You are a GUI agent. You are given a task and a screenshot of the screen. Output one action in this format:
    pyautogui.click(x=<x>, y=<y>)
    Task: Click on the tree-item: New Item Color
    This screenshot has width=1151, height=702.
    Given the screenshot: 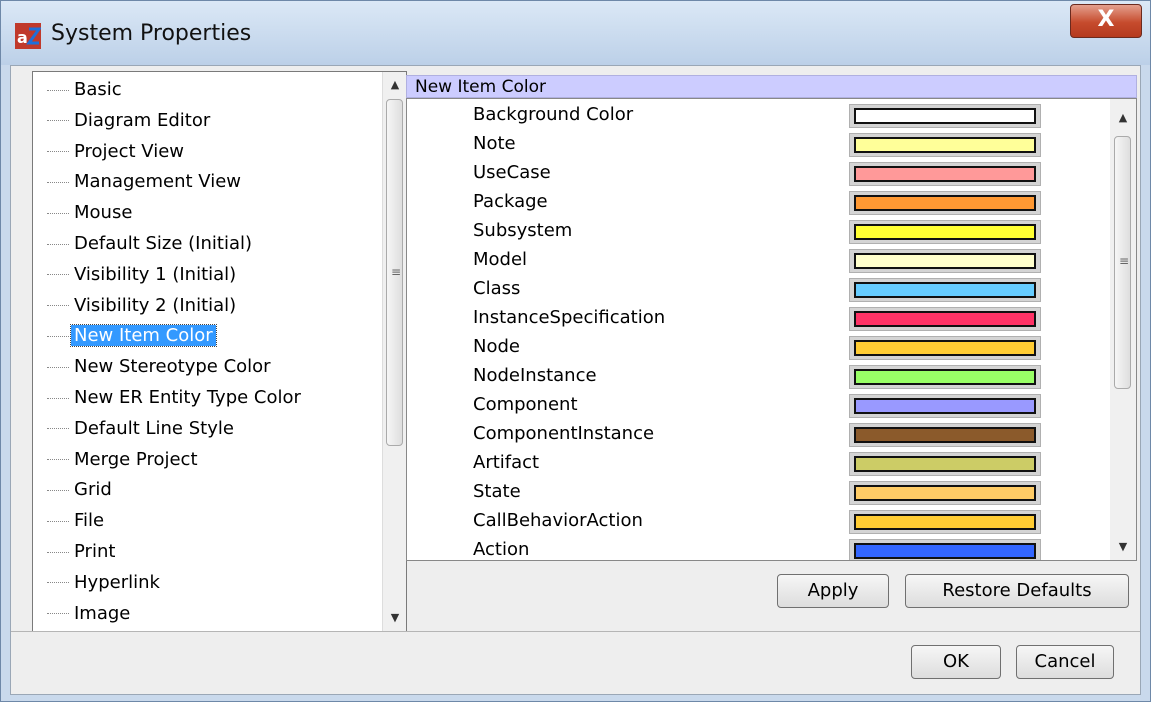 What is the action you would take?
    pyautogui.click(x=132, y=338)
    